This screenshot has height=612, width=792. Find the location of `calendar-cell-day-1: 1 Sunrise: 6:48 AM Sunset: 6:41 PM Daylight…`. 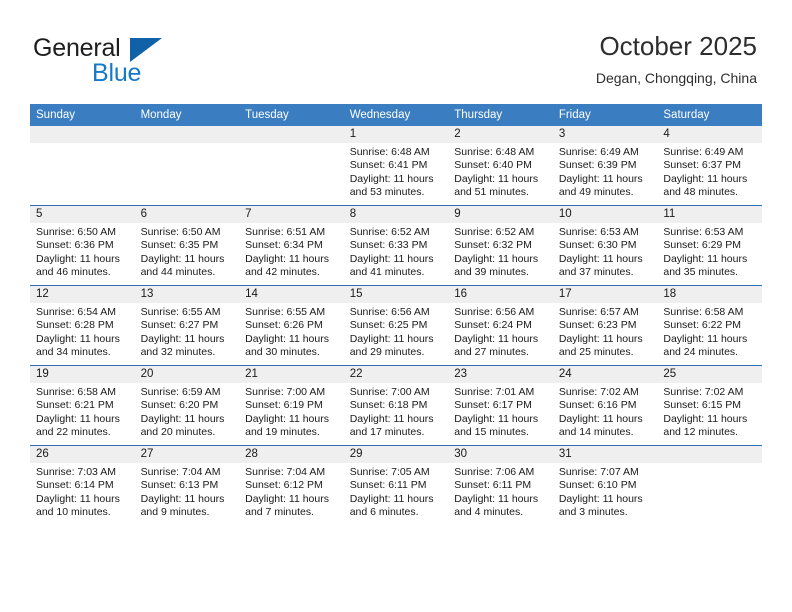

calendar-cell-day-1: 1 Sunrise: 6:48 AM Sunset: 6:41 PM Daylight… is located at coordinates (396, 166).